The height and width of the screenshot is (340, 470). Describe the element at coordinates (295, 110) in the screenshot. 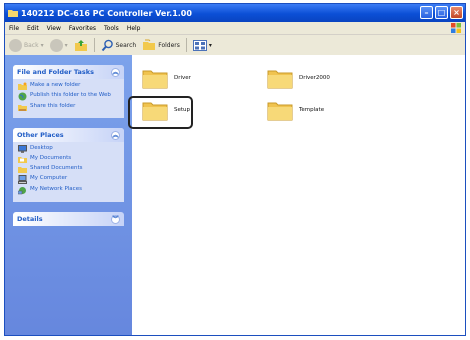

I see `folder-item: Template` at that location.